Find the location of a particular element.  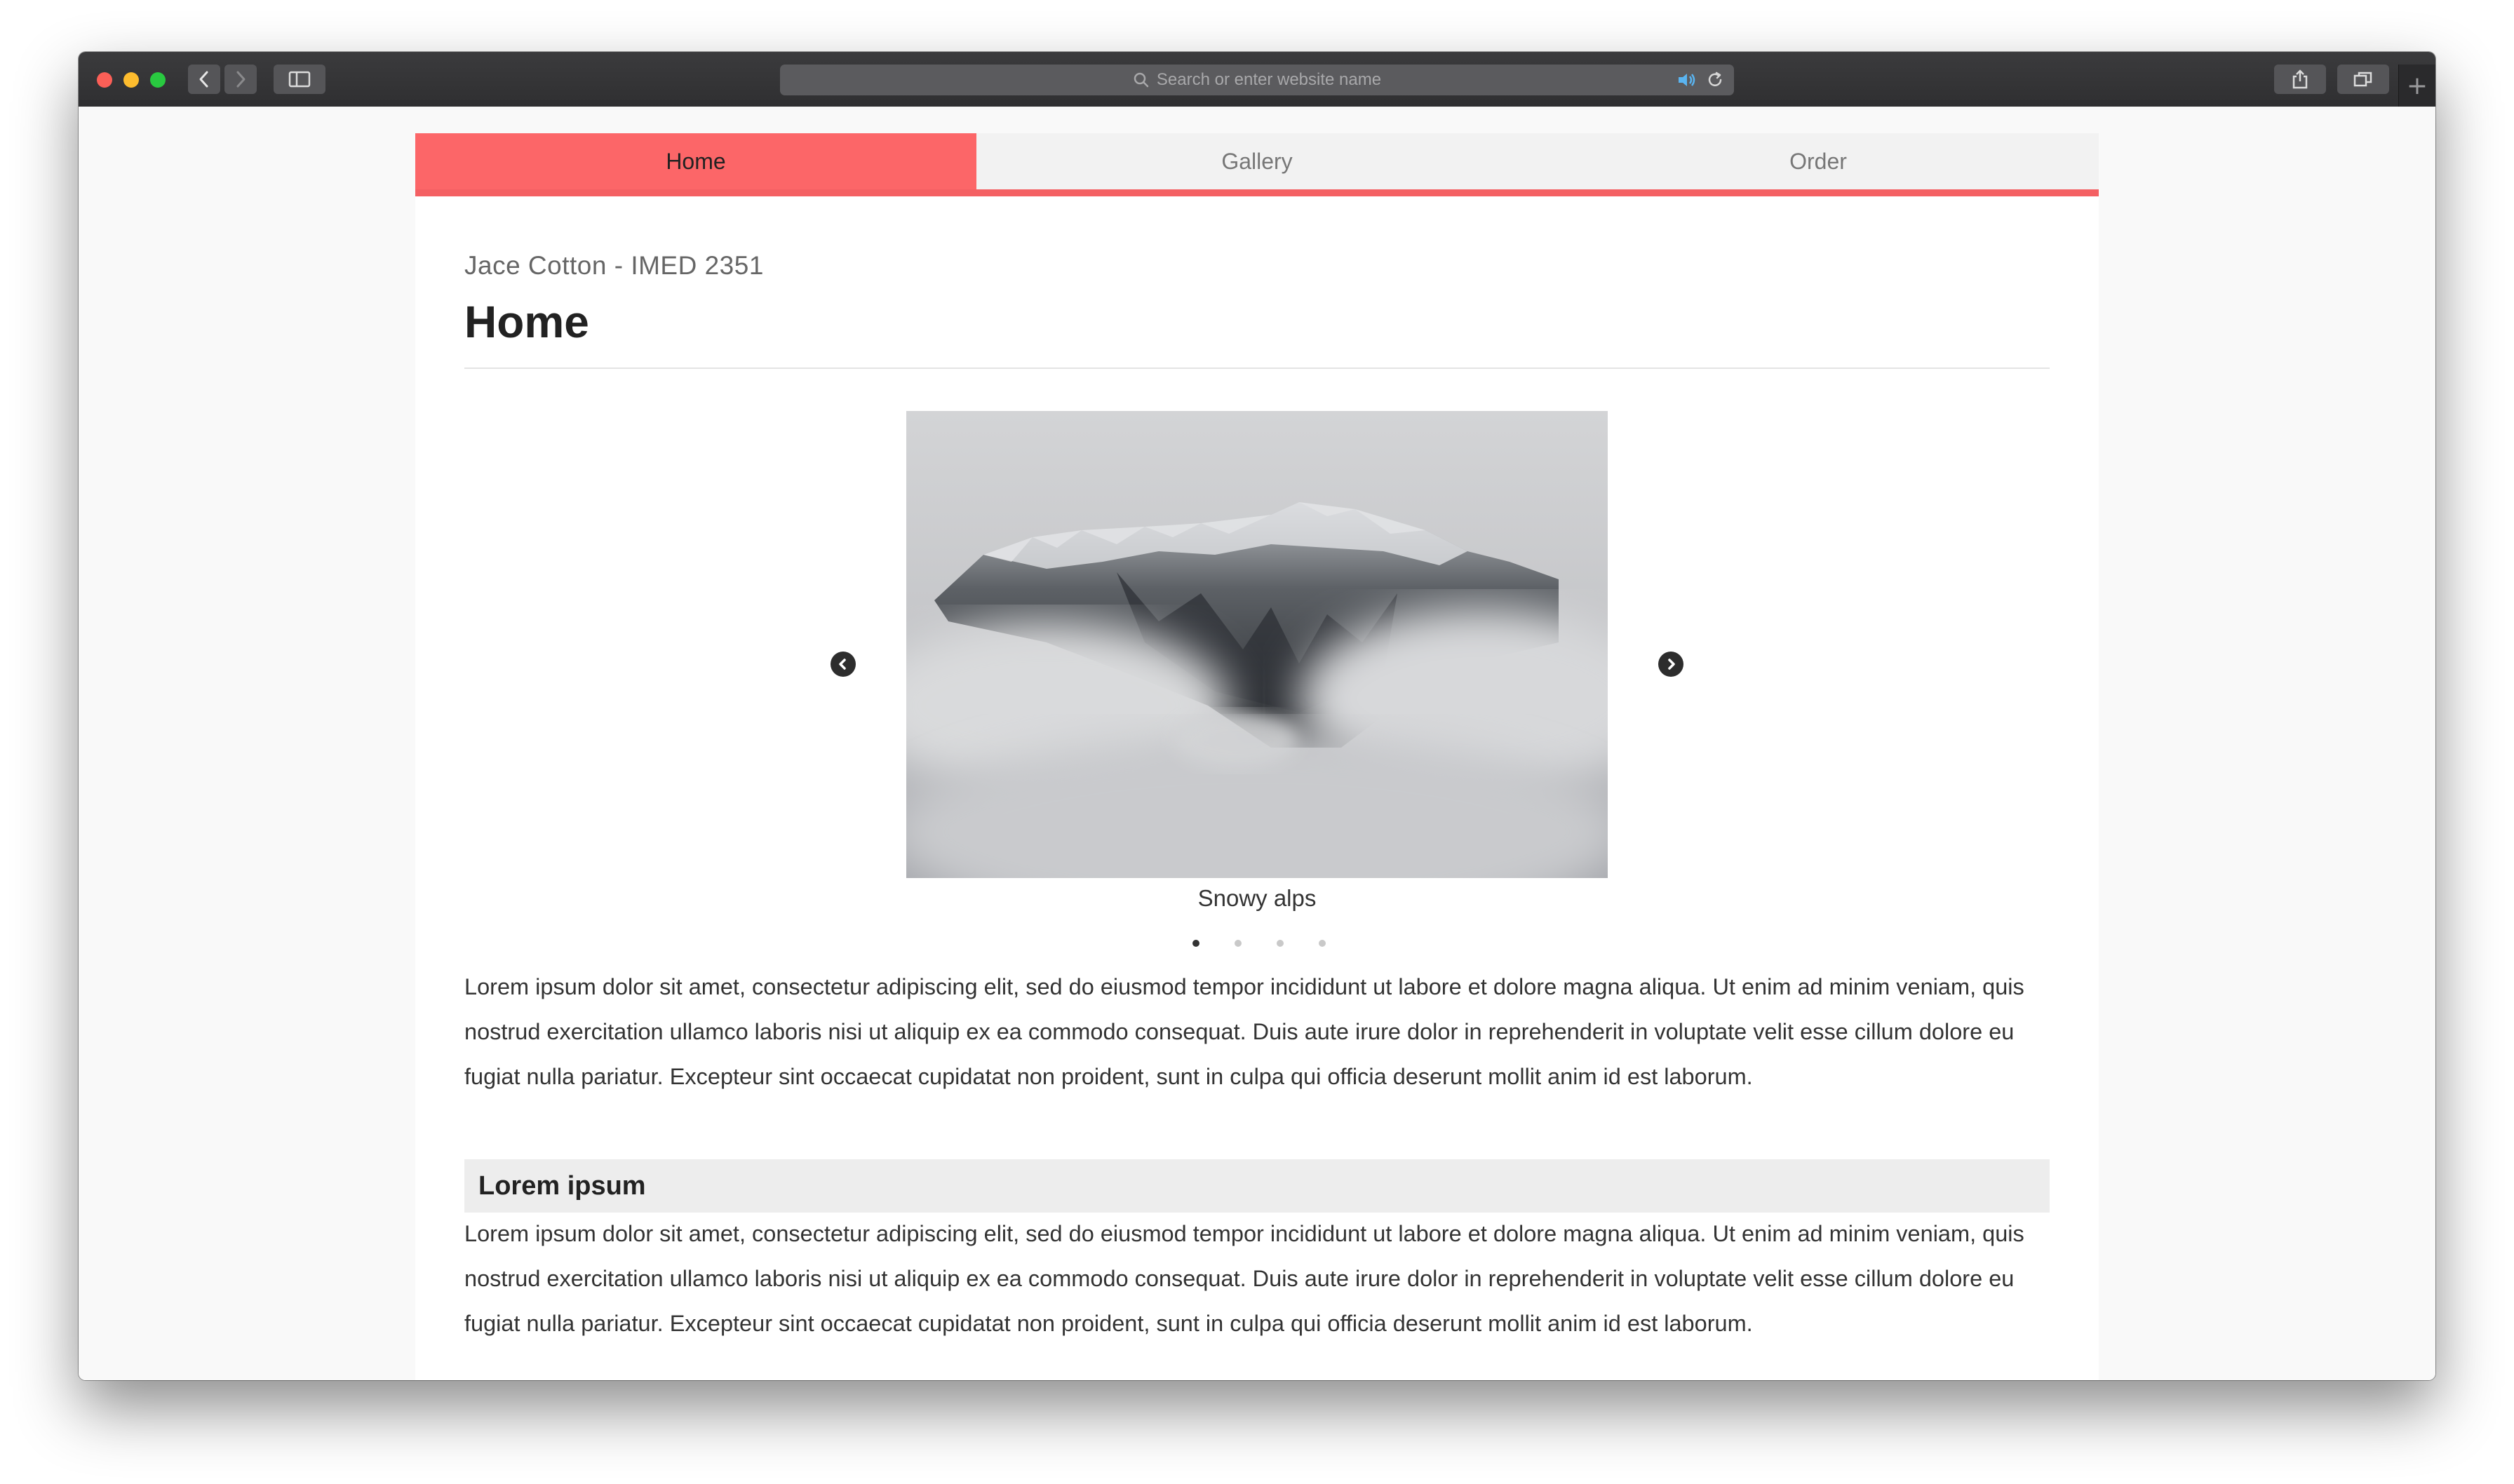

sidebar-toggle-button is located at coordinates (299, 79).